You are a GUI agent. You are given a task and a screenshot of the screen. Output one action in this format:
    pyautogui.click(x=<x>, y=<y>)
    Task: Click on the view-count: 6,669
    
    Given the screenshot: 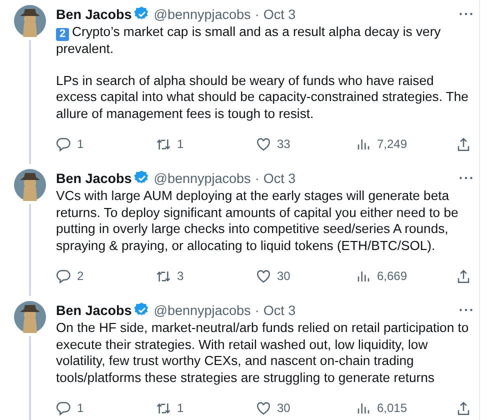 What is the action you would take?
    pyautogui.click(x=392, y=276)
    